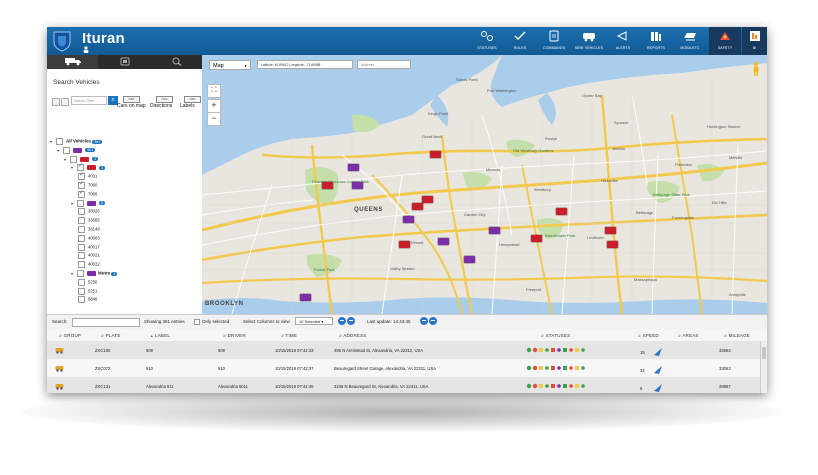 The height and width of the screenshot is (475, 818). I want to click on columns-select: 10 Selected ▾, so click(314, 321).